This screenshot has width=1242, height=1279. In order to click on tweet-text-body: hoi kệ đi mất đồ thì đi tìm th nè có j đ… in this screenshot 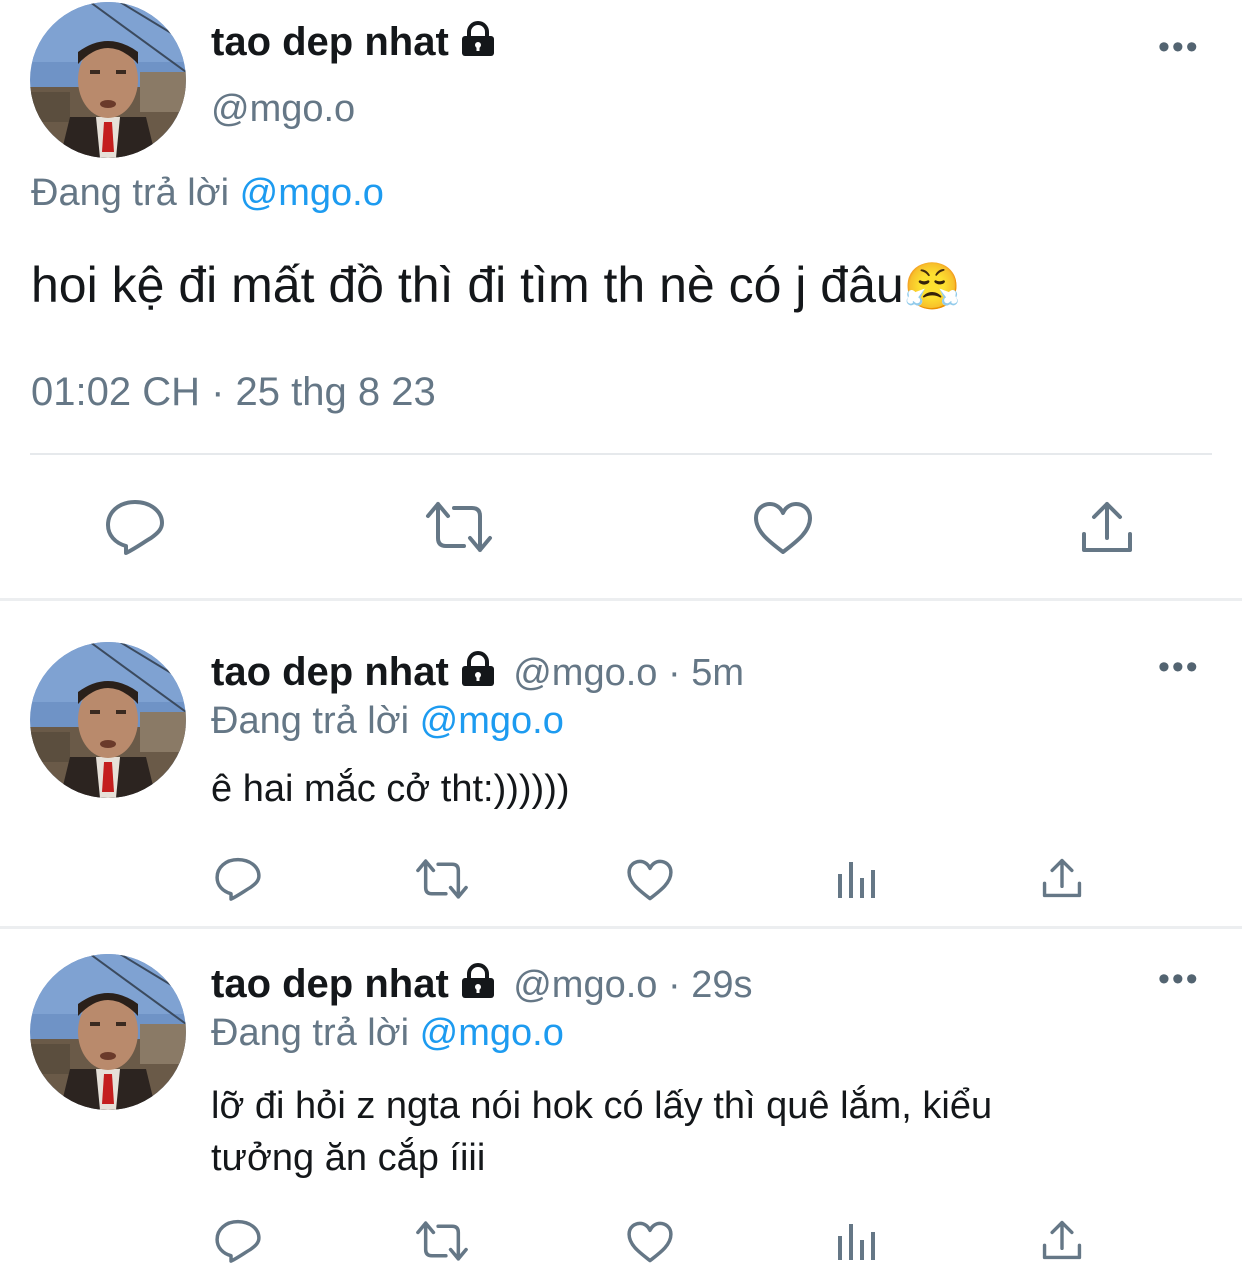, I will do `click(467, 285)`.